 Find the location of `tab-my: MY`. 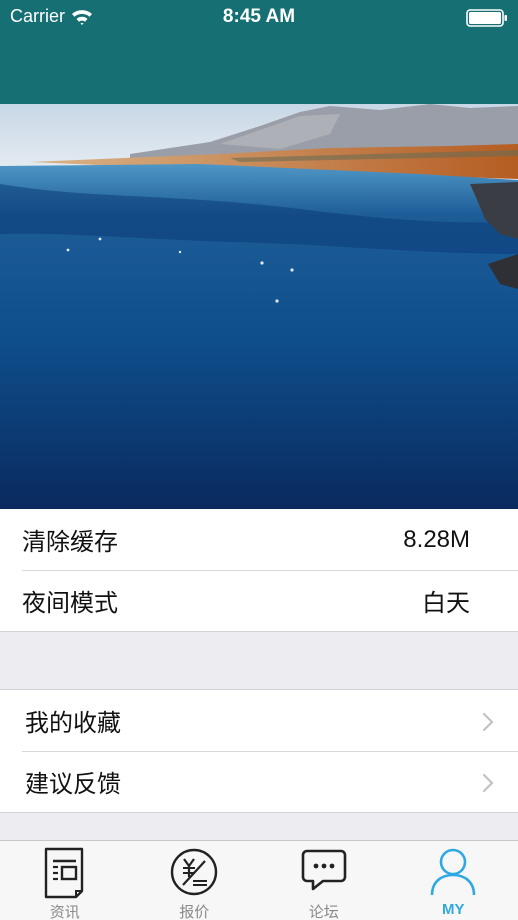

tab-my: MY is located at coordinates (453, 880).